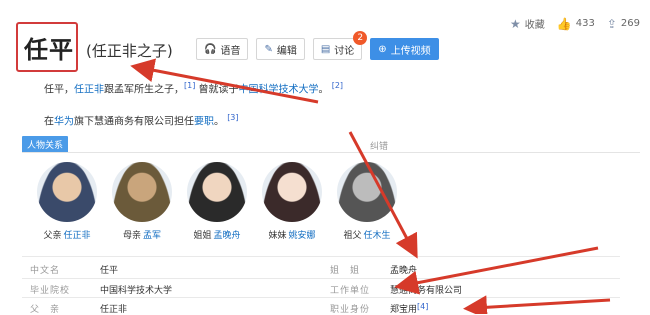  What do you see at coordinates (611, 23) in the screenshot?
I see `share-icon: ⇪` at bounding box center [611, 23].